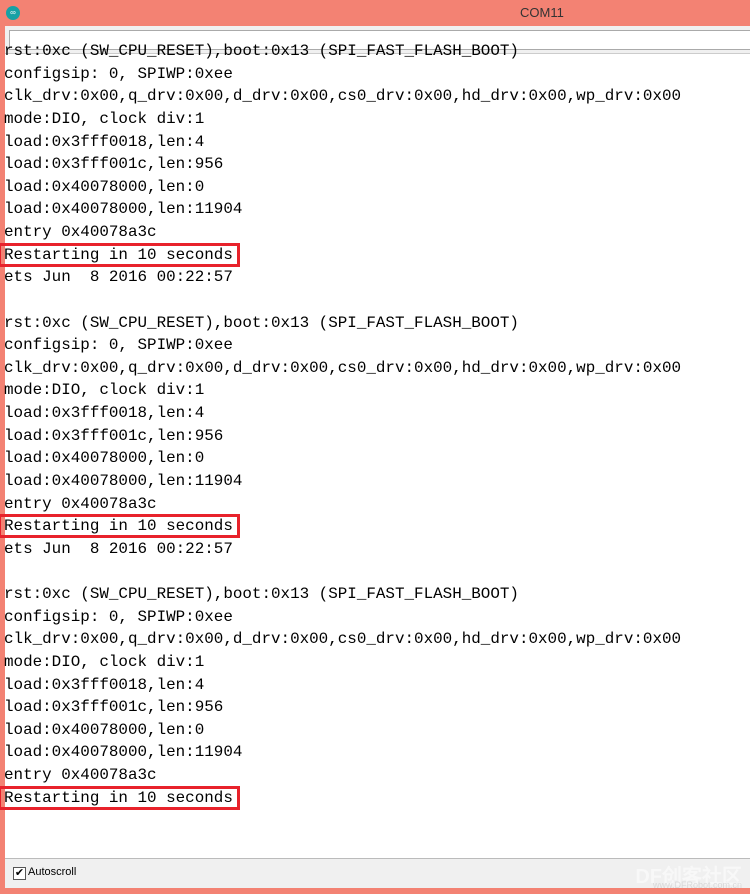 The height and width of the screenshot is (894, 750). What do you see at coordinates (13, 13) in the screenshot?
I see `arduino-icon: ∞` at bounding box center [13, 13].